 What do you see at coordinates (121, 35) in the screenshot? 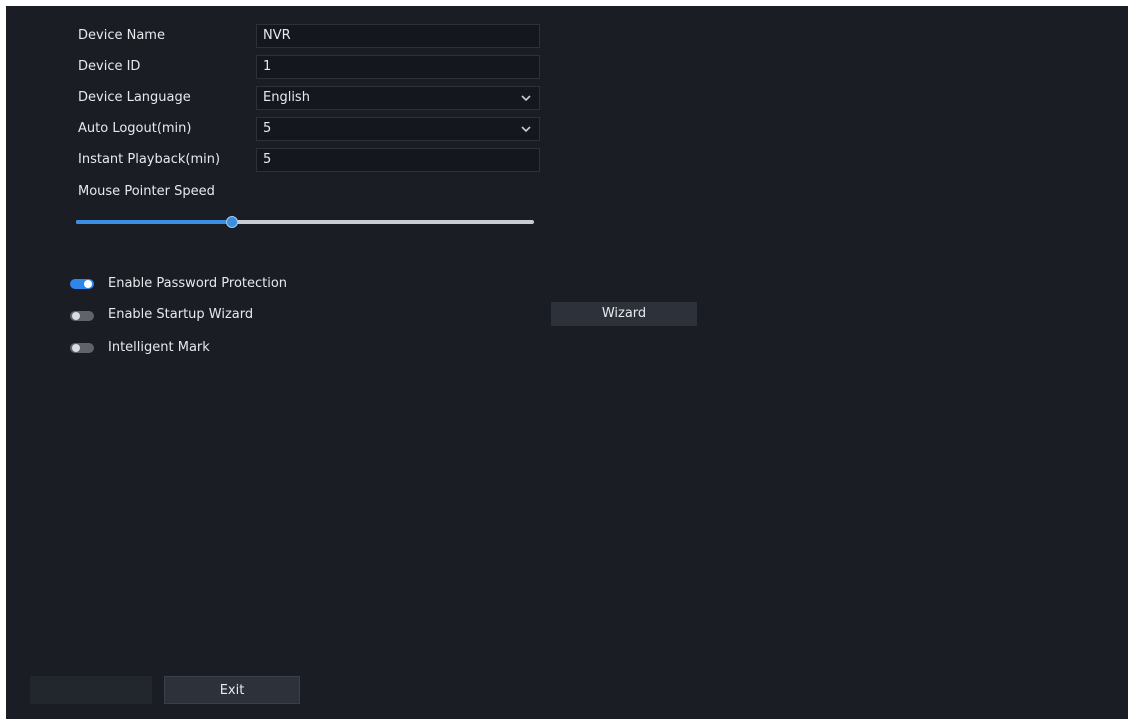
I see `device-name-label: Device Name` at bounding box center [121, 35].